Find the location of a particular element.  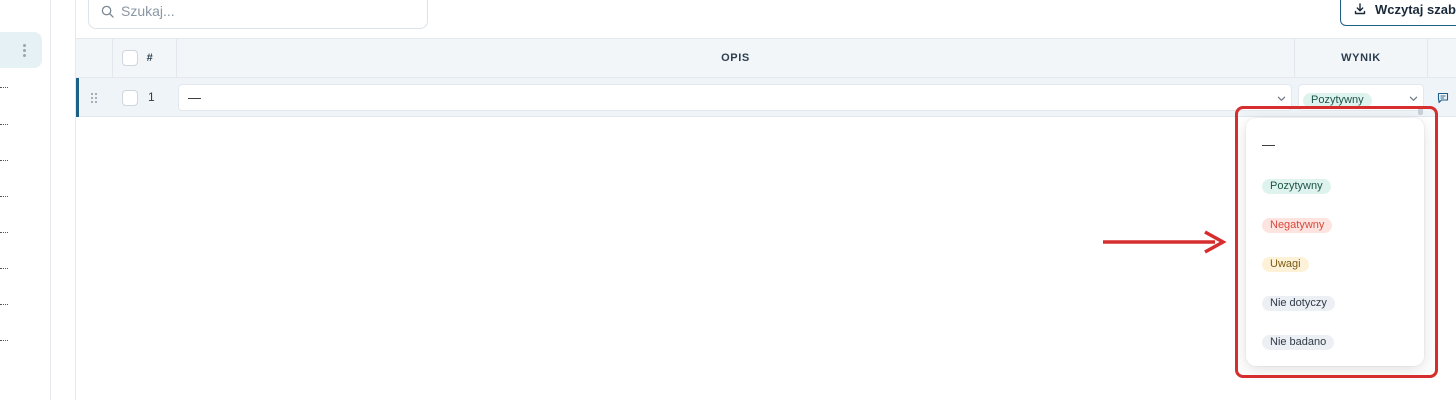

select-all-checkbox is located at coordinates (130, 58).